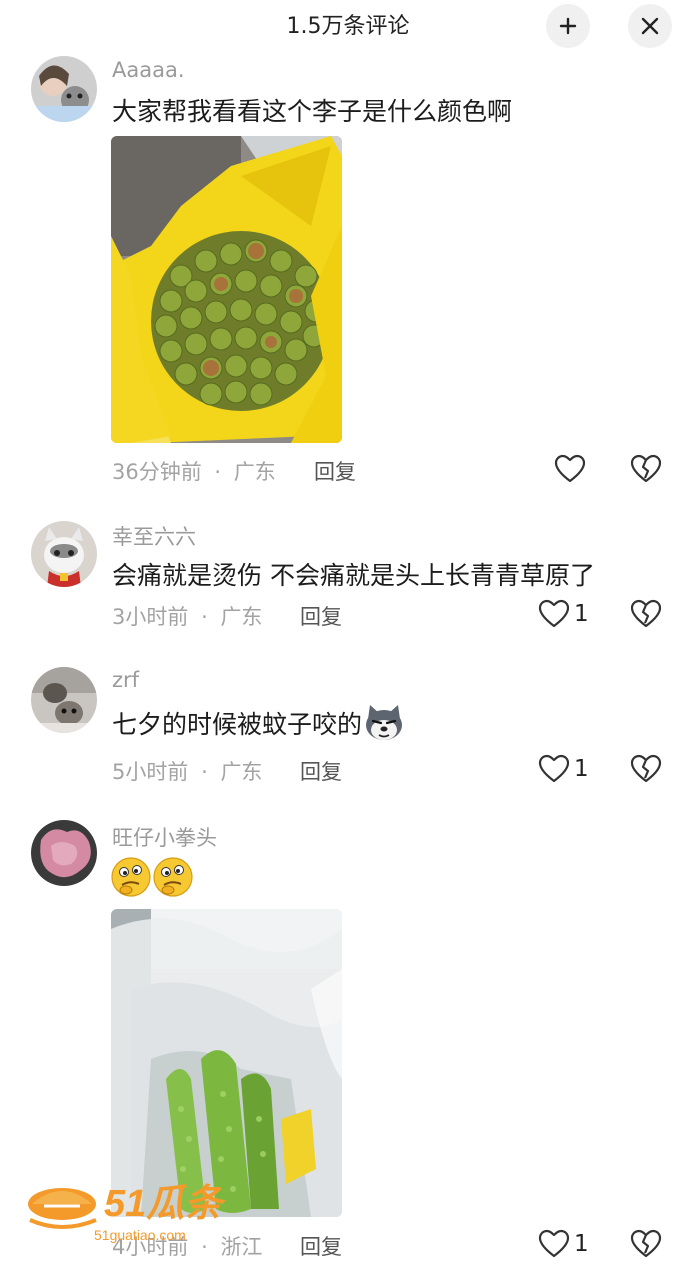  Describe the element at coordinates (164, 837) in the screenshot. I see `username: 旺仔小拳头` at that location.